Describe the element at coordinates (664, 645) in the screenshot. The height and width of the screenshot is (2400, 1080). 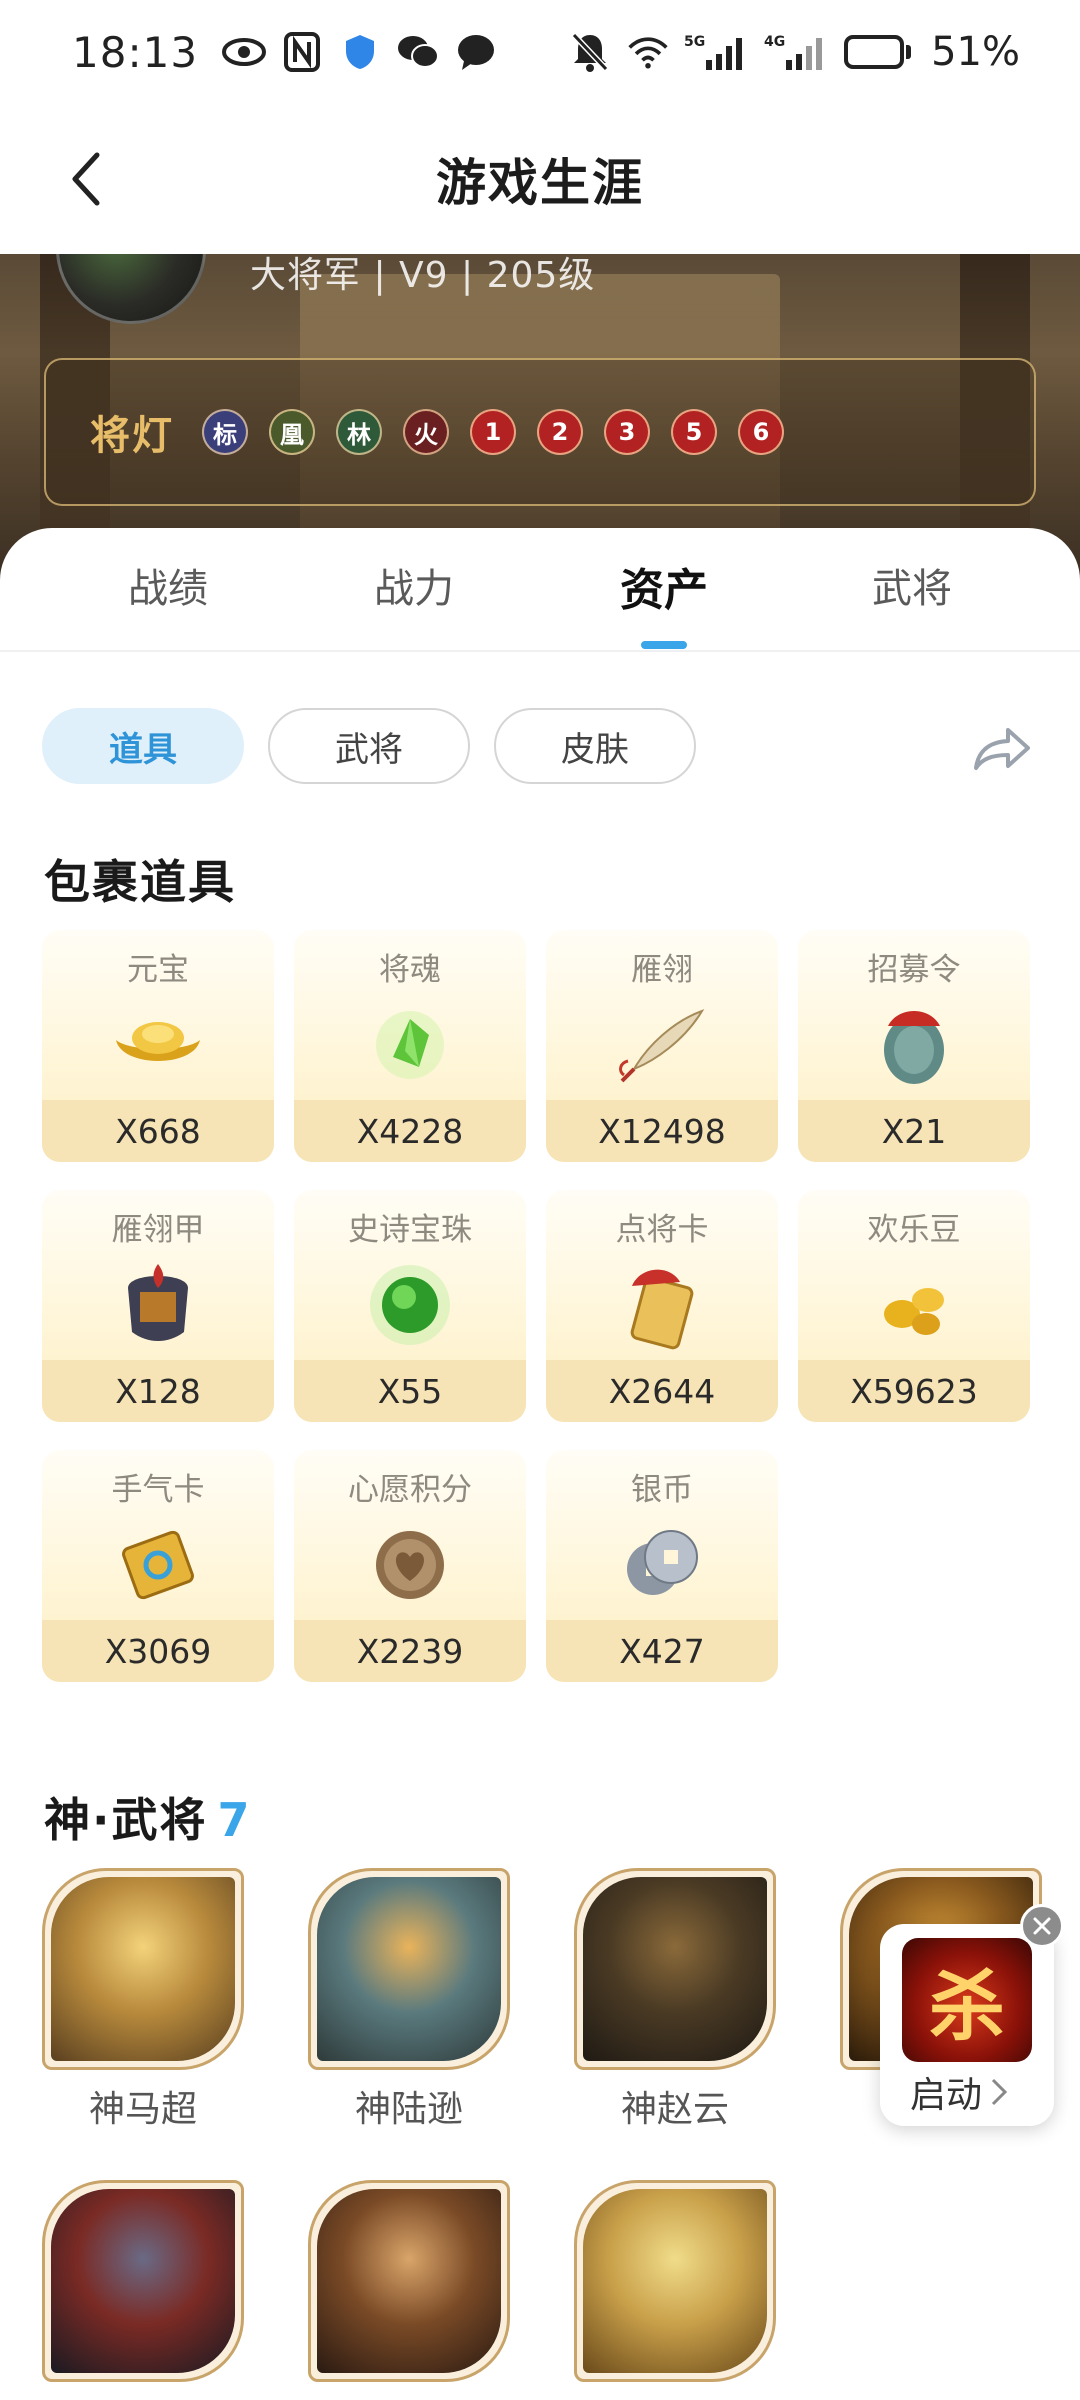
I see `active-tab-indicator` at that location.